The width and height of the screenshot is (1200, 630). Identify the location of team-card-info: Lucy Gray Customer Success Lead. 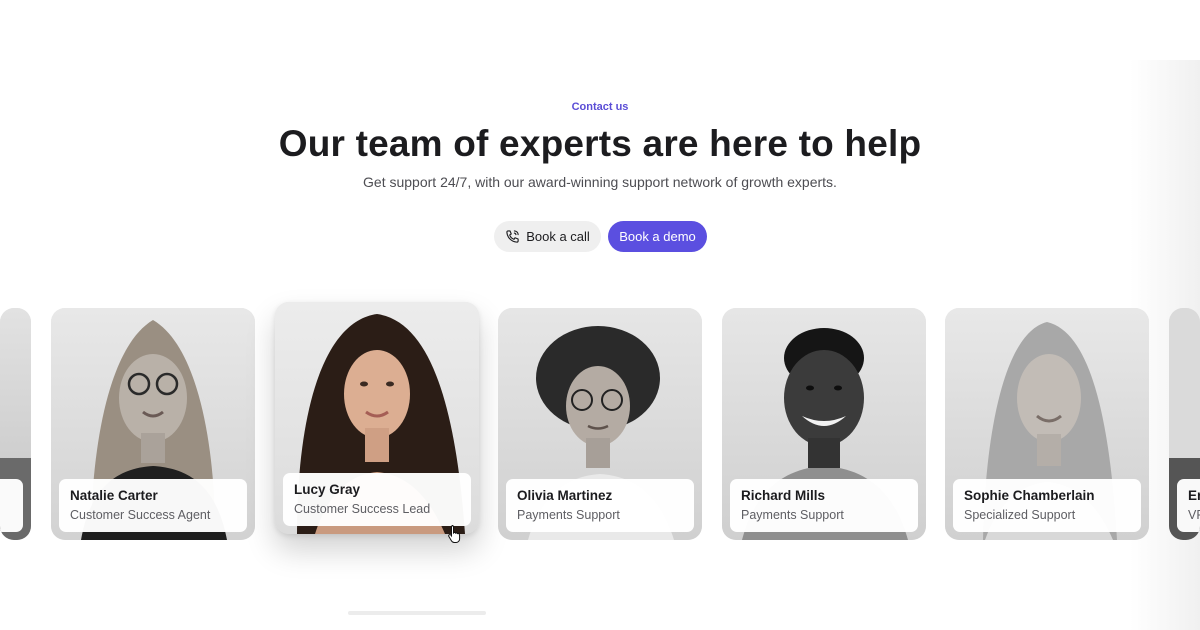
(377, 499).